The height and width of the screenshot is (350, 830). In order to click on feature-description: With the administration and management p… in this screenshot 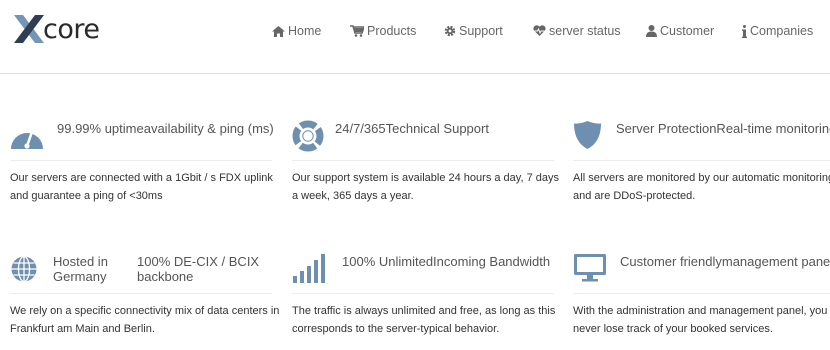, I will do `click(700, 320)`.